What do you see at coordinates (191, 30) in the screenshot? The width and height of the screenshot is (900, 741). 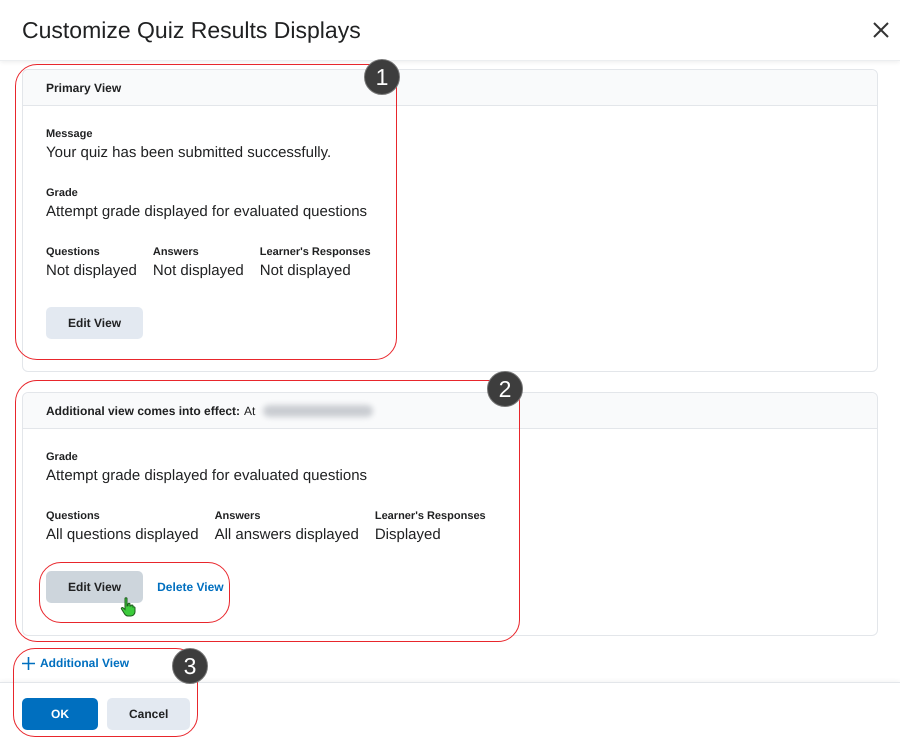 I see `dialog-title: Customize Quiz Results Displays` at bounding box center [191, 30].